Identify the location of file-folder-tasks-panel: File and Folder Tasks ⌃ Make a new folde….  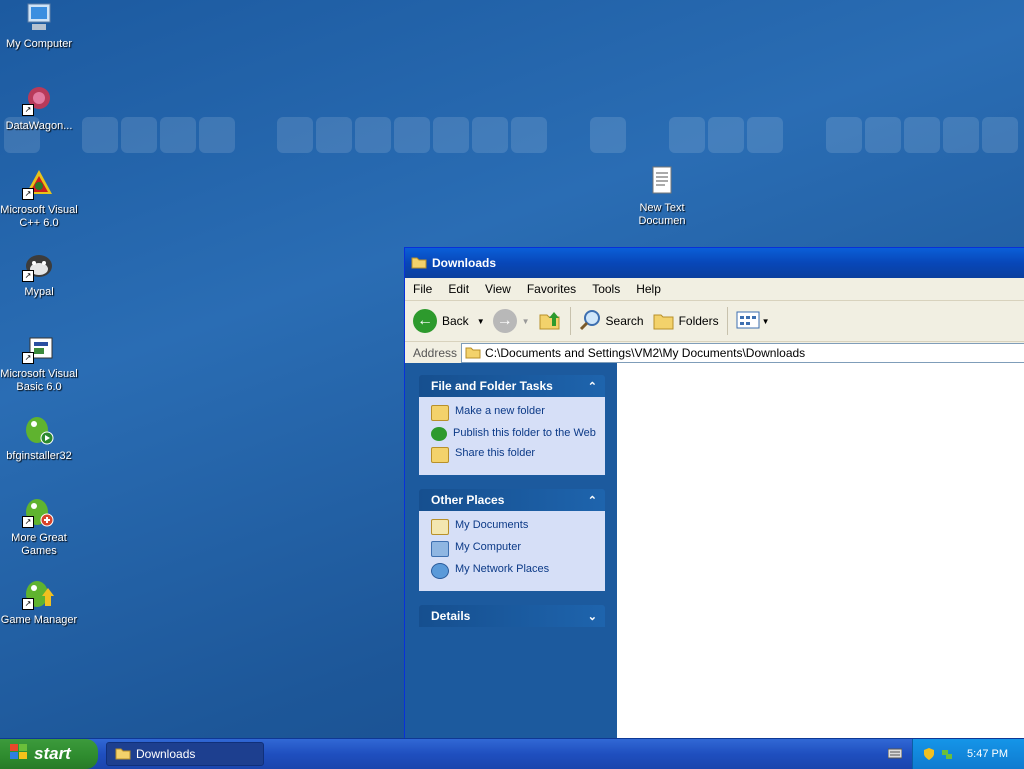
(512, 425).